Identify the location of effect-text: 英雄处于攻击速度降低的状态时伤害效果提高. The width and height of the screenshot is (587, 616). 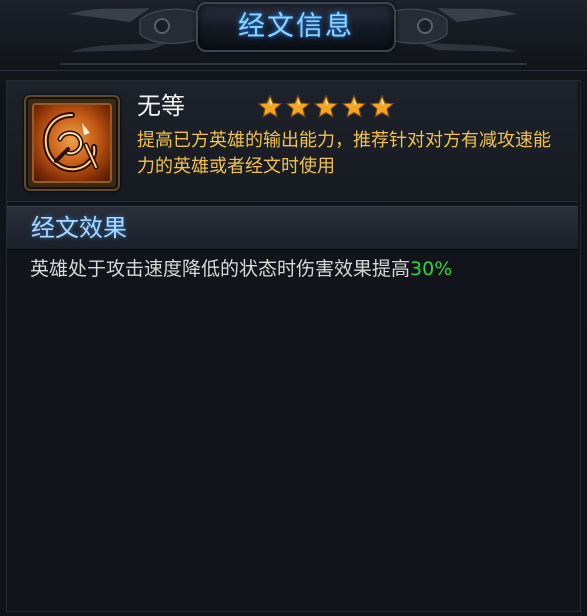
(220, 269).